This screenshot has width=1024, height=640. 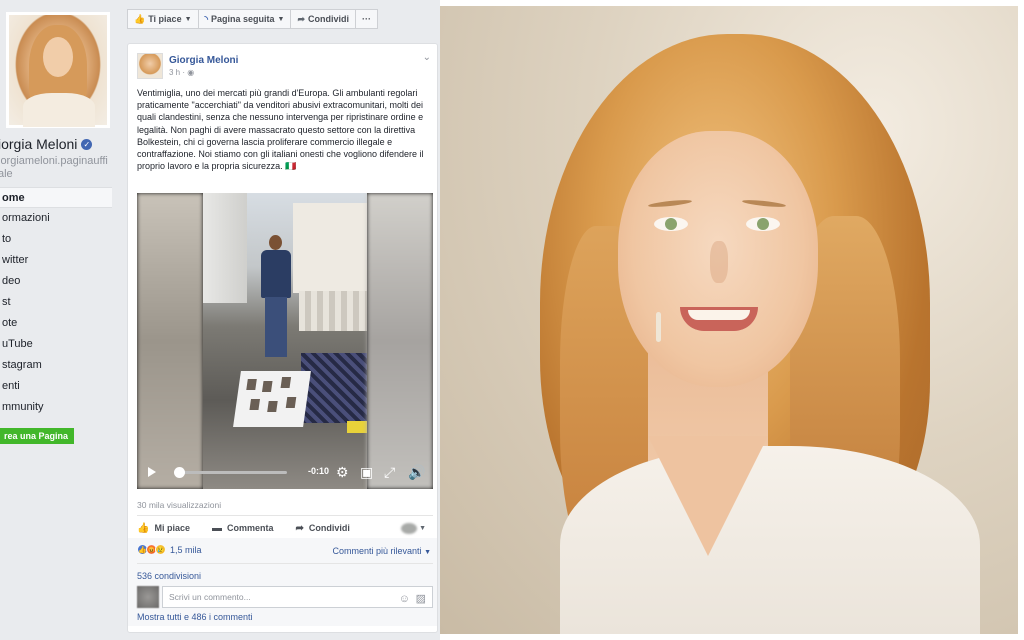 I want to click on reaction-count: 1,5 mila, so click(x=186, y=549).